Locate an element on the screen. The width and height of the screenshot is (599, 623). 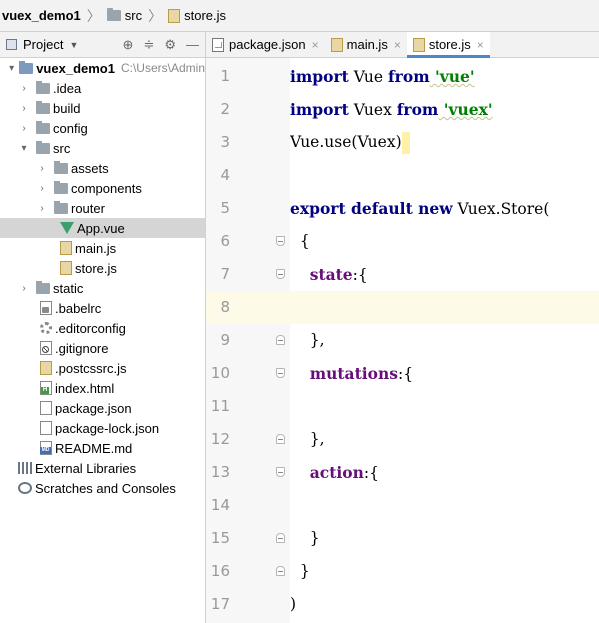
tree-item-main-js: main.js is located at coordinates (102, 248).